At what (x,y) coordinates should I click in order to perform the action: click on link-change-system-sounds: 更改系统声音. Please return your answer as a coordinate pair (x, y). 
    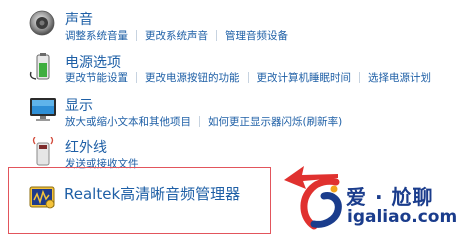
    Looking at the image, I should click on (176, 35).